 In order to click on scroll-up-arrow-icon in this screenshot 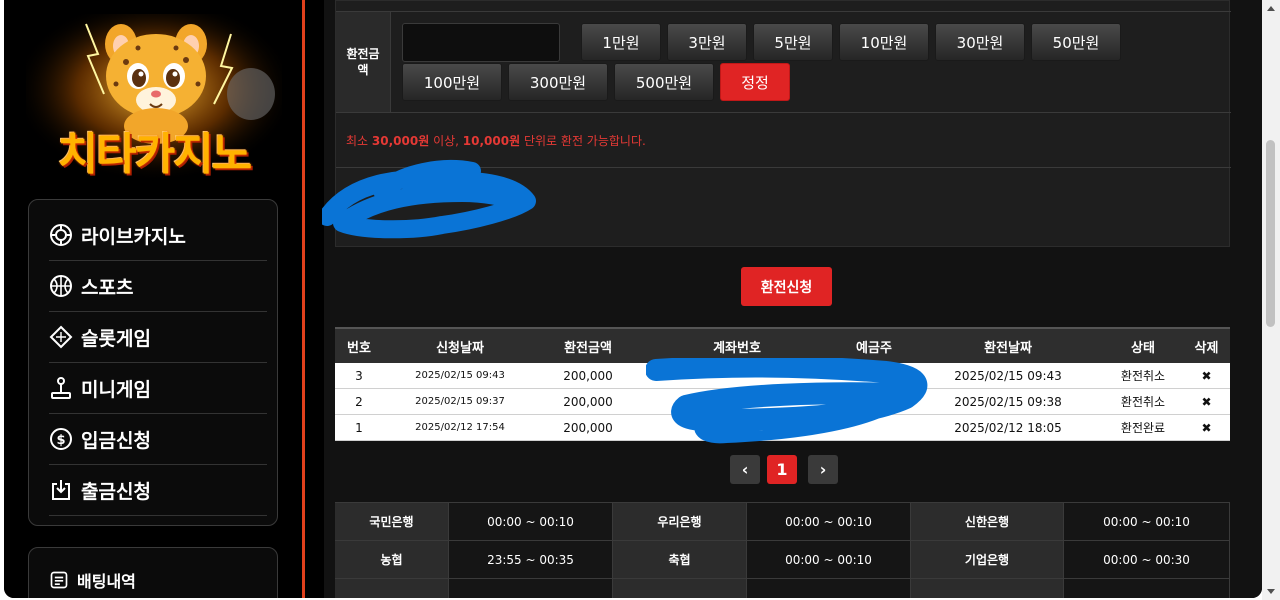, I will do `click(1271, 8)`.